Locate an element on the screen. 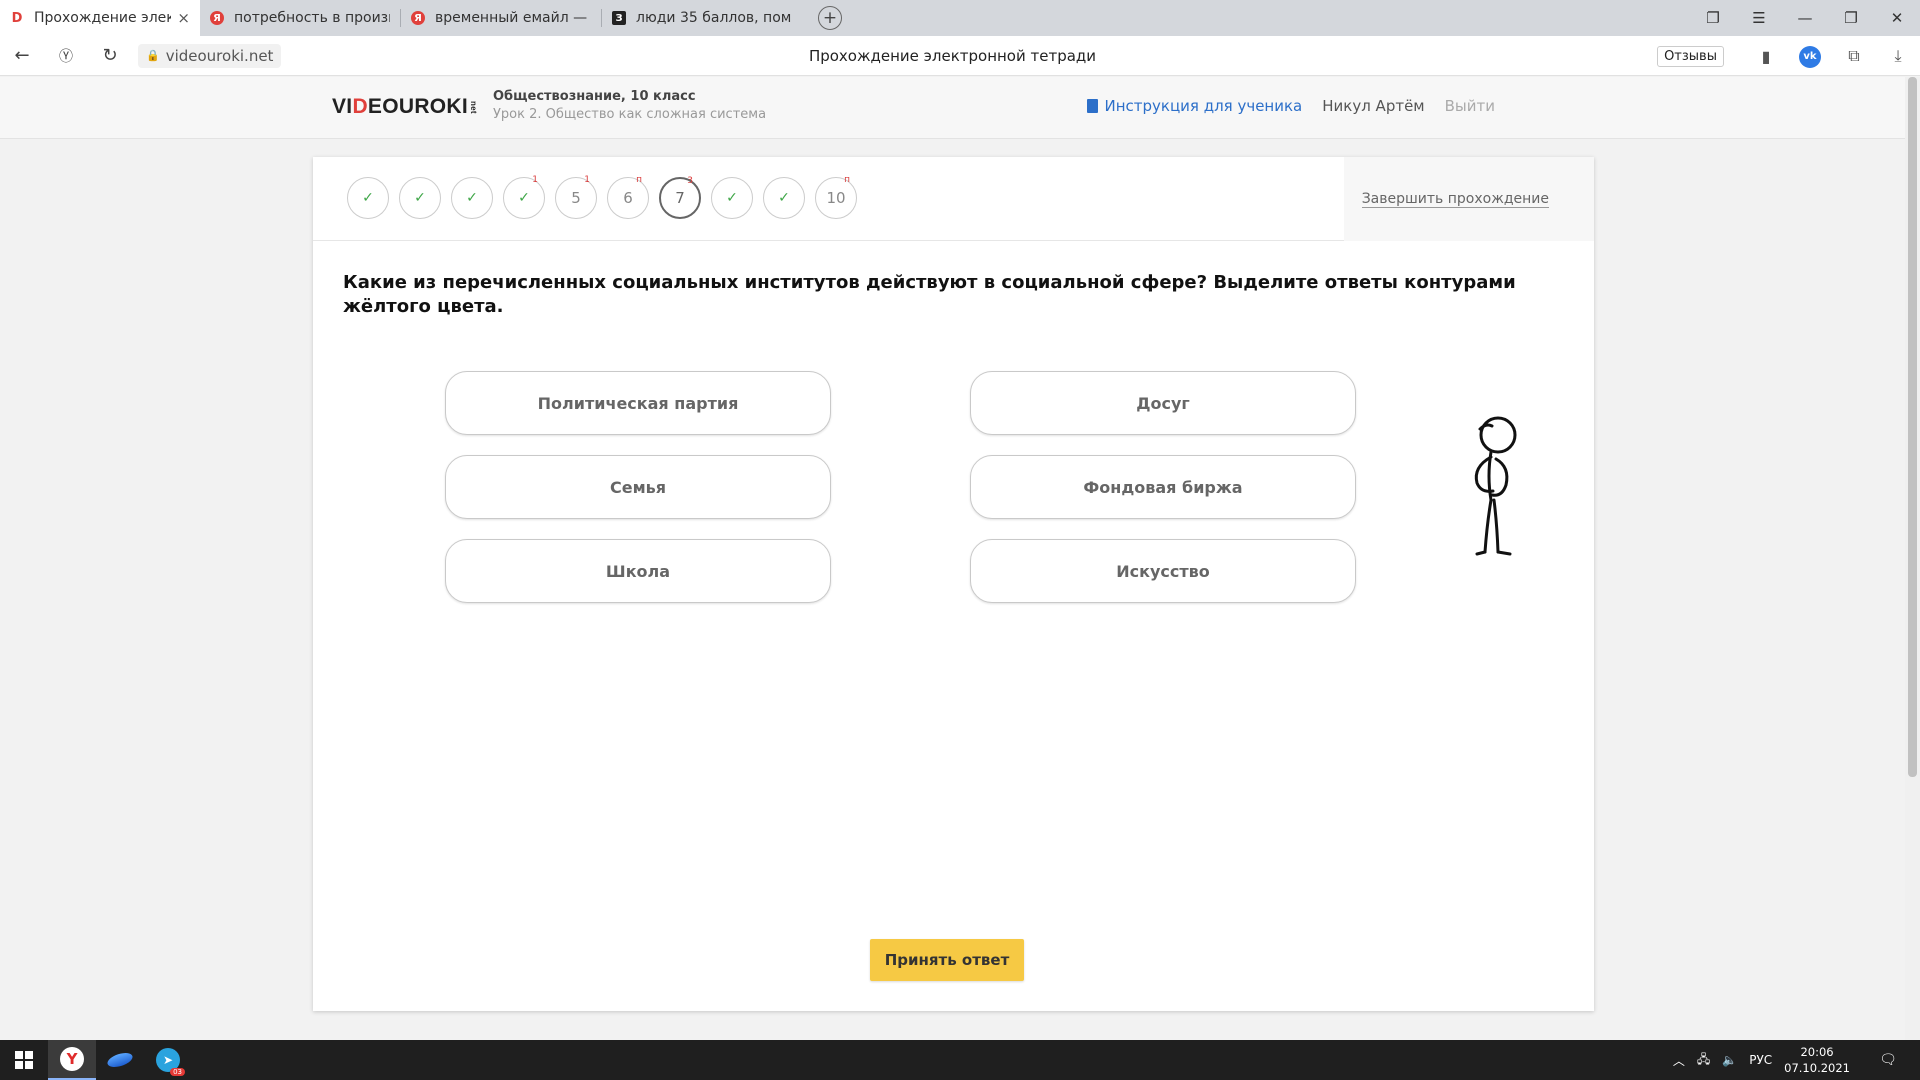  network-icon: 🖧 is located at coordinates (1703, 1060).